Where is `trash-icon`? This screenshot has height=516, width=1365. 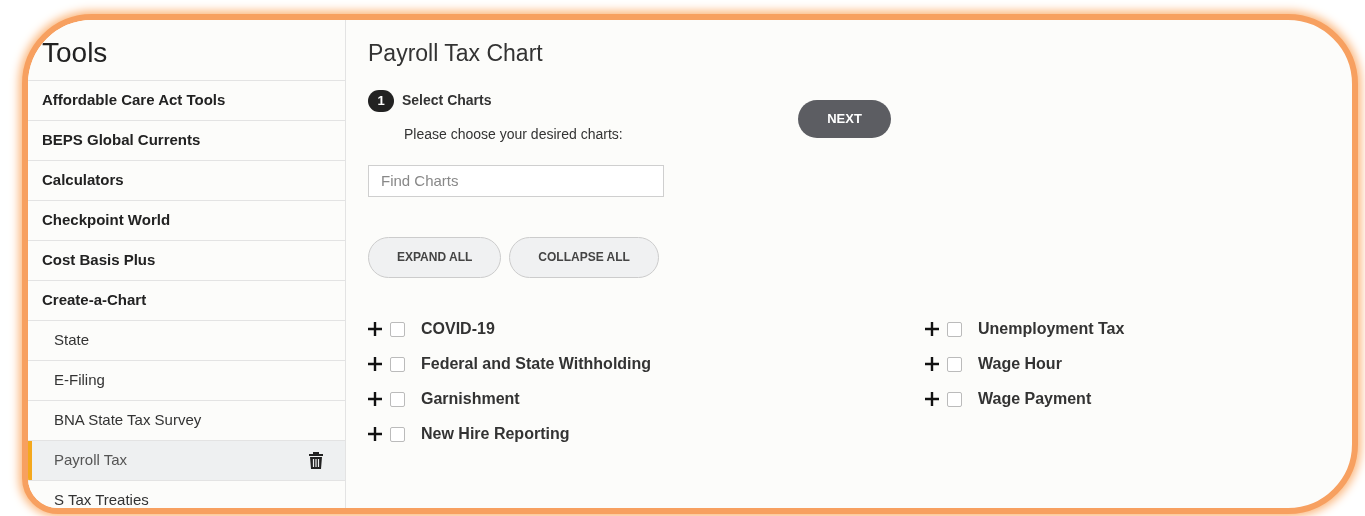 trash-icon is located at coordinates (316, 460).